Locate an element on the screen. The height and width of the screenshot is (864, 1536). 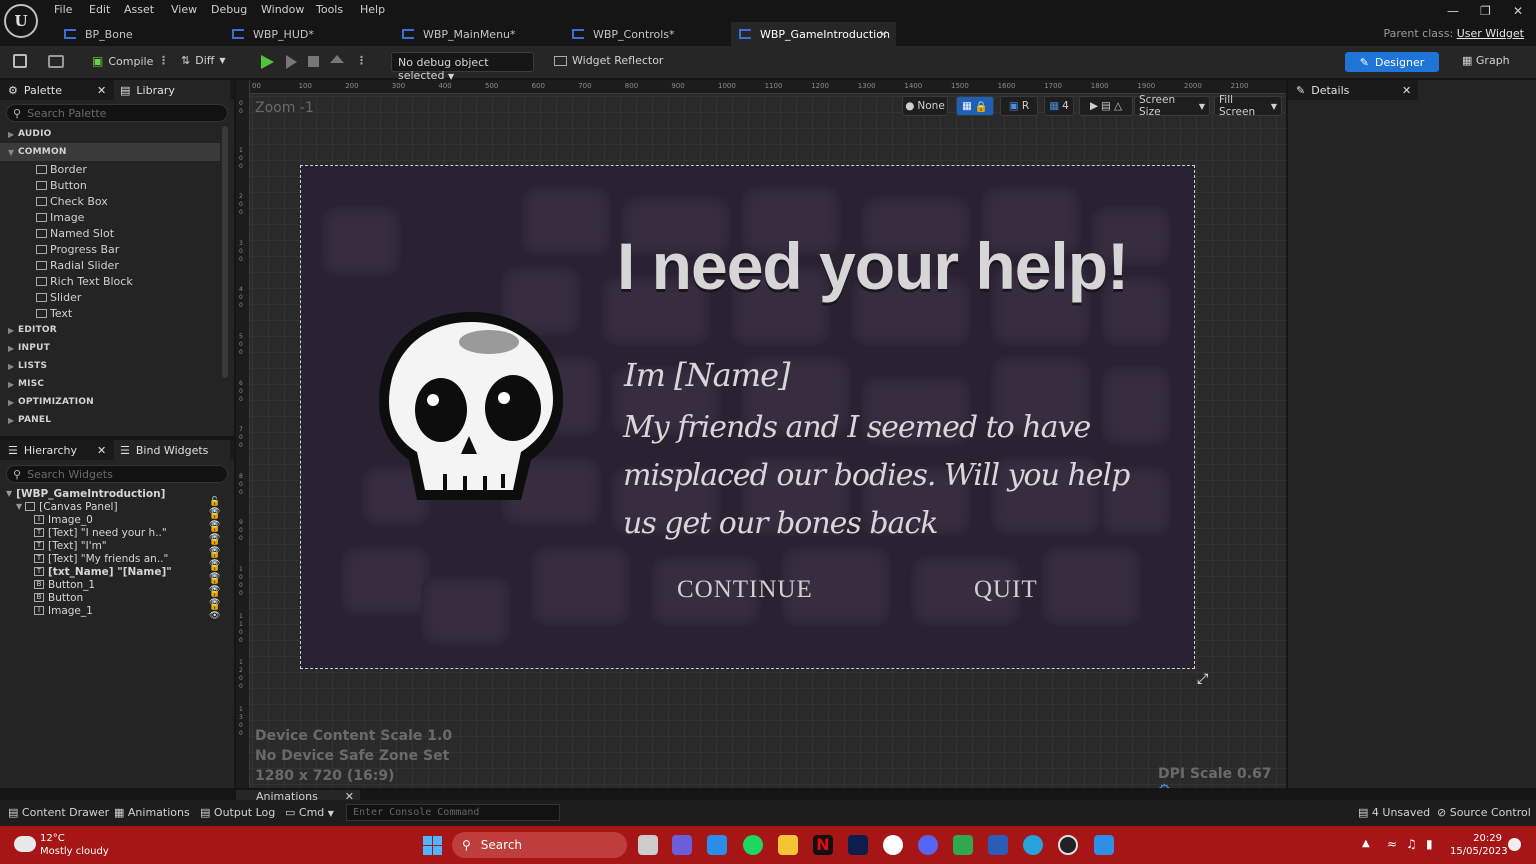
volume-icon: ♫ is located at coordinates (1411, 844).